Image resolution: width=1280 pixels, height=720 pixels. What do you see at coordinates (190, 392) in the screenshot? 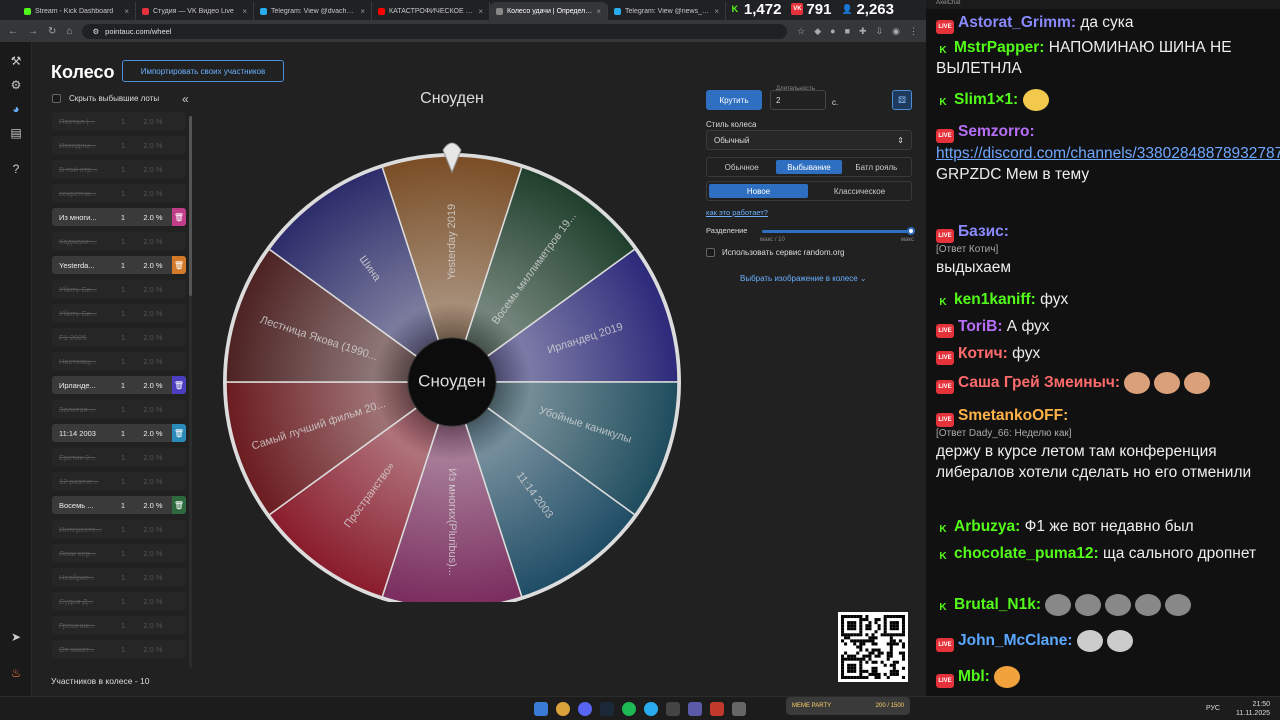
I see `lots-scrollbar` at bounding box center [190, 392].